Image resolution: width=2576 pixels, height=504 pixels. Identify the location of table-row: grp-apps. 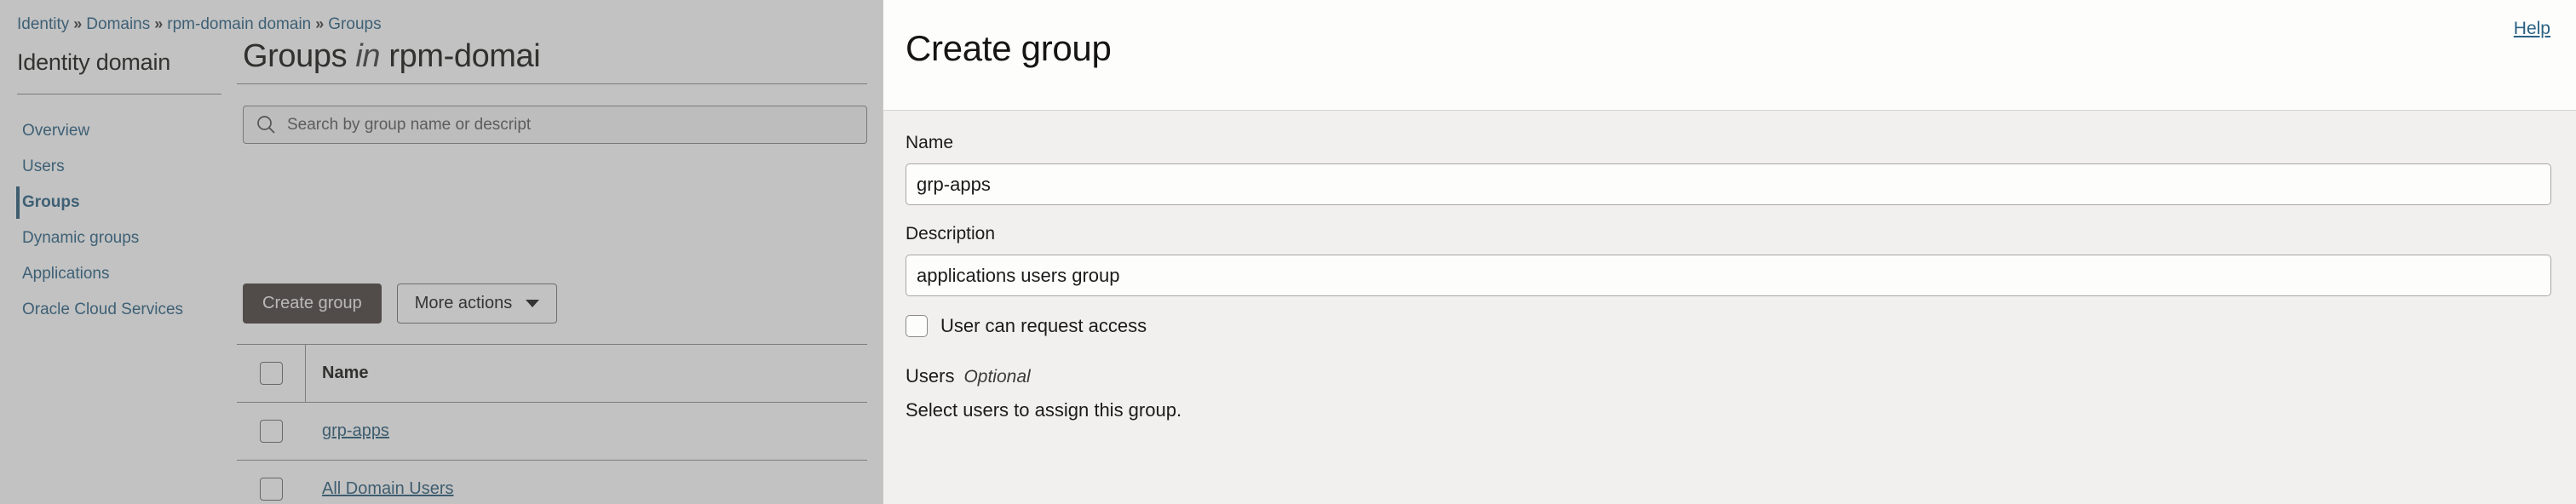
(552, 431).